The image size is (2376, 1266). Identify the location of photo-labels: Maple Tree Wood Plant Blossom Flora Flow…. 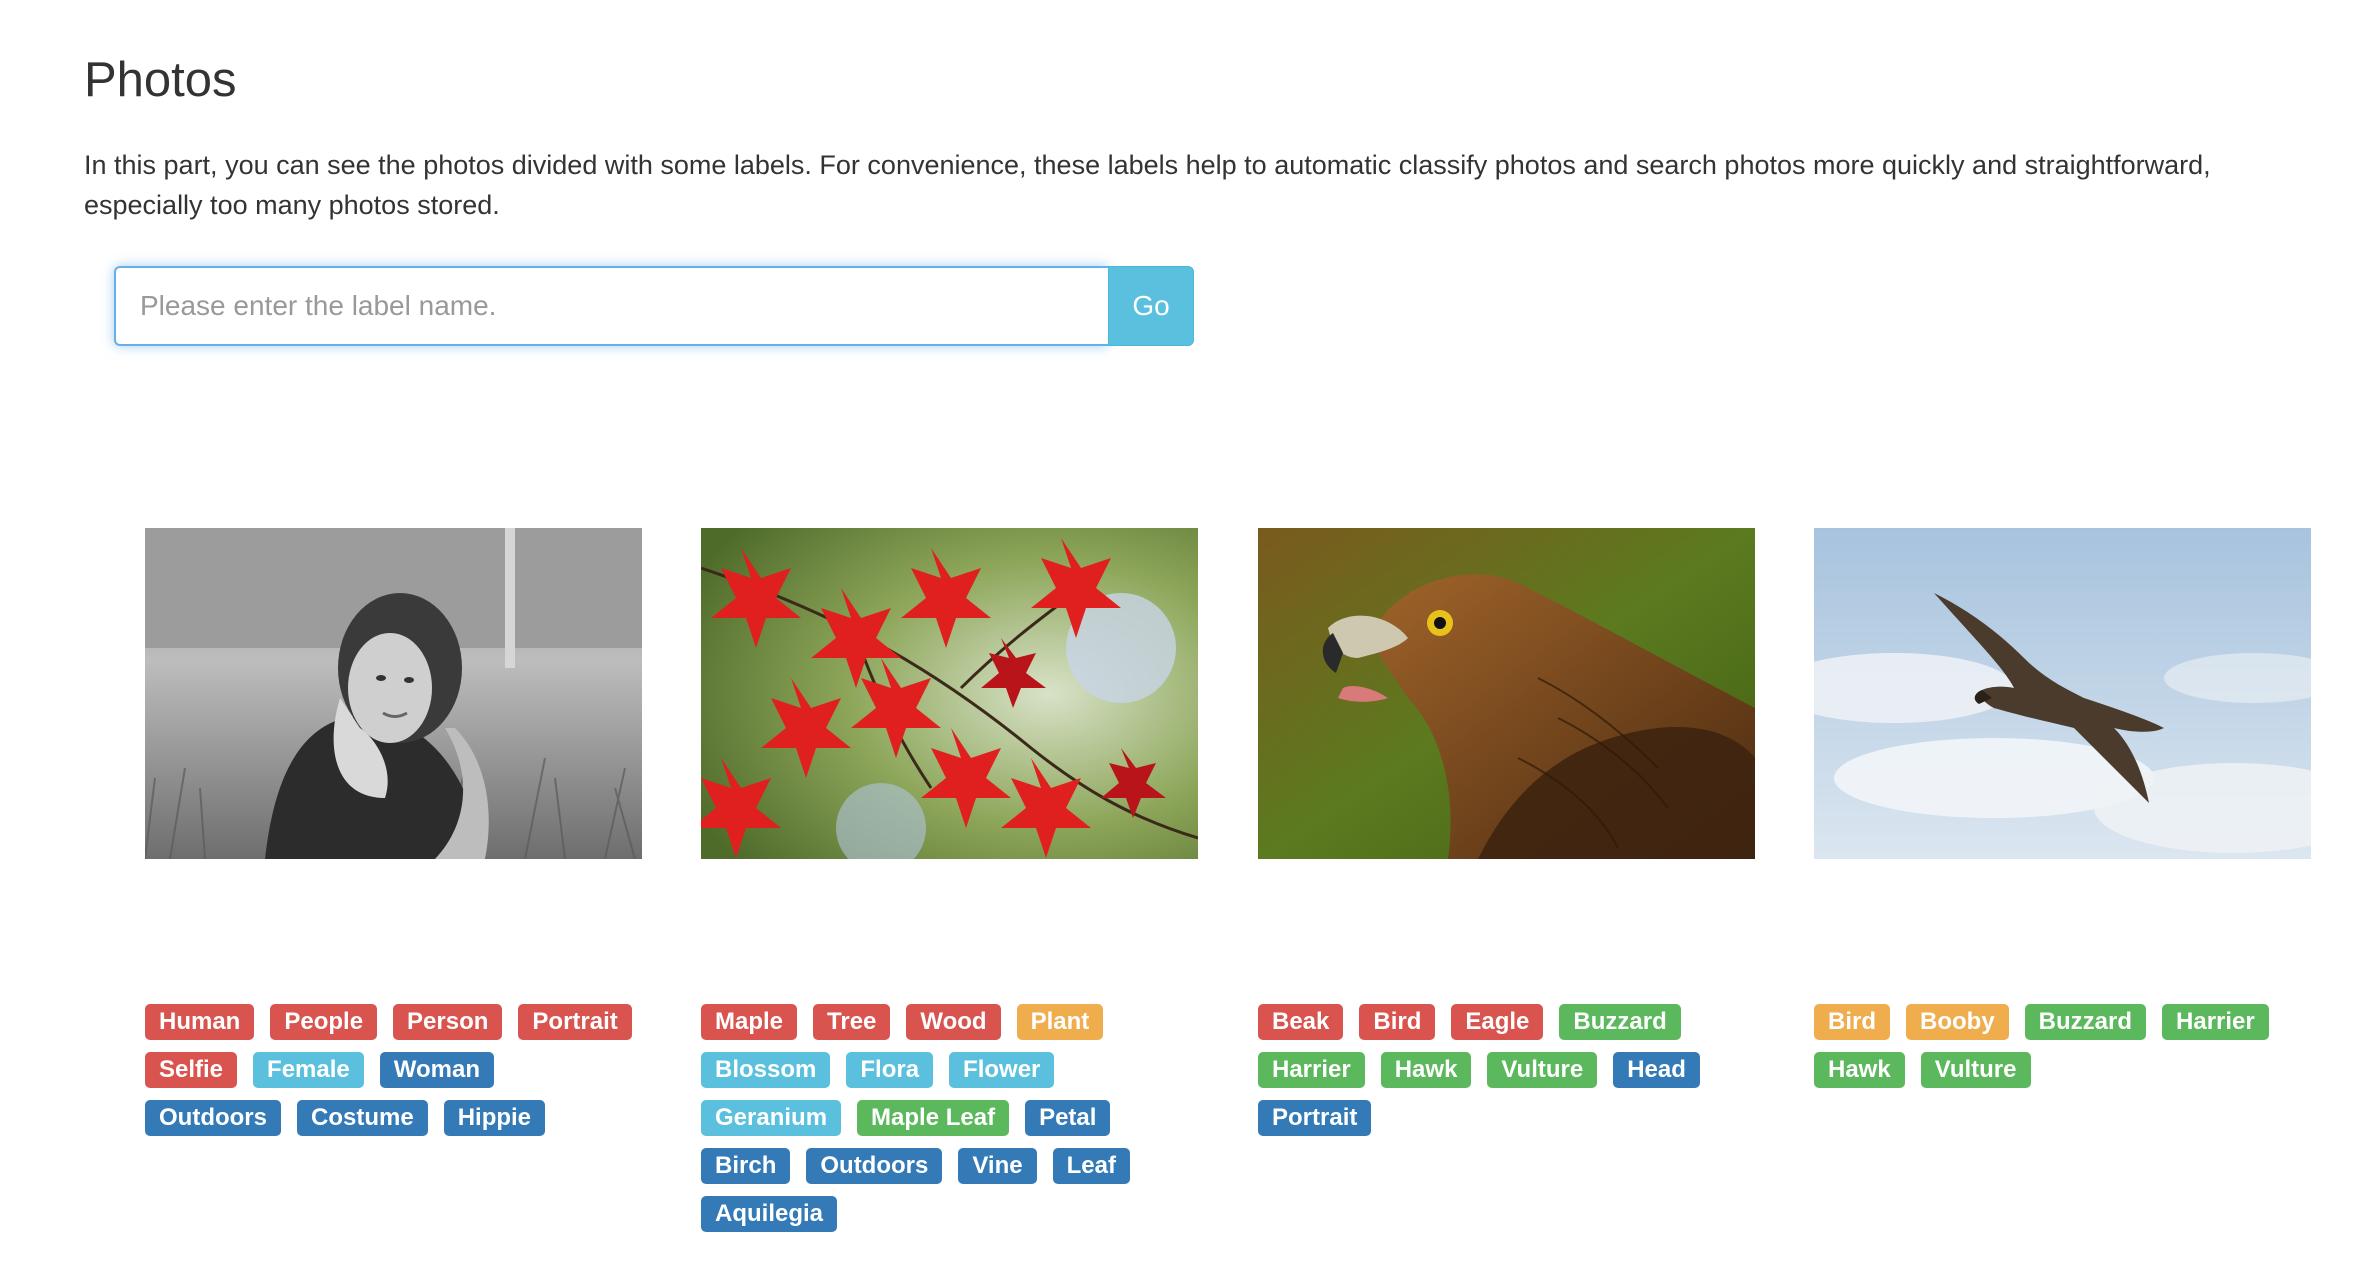
(949, 1118).